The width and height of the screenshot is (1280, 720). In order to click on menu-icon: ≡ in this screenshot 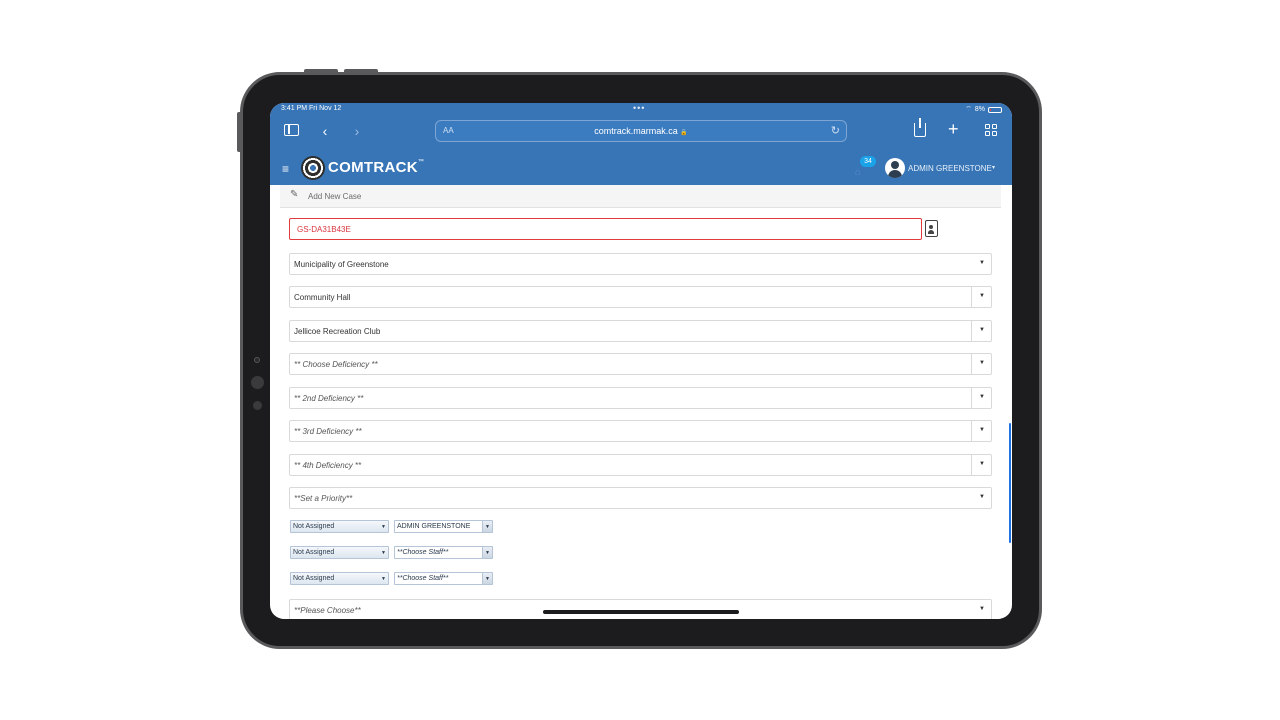, I will do `click(285, 169)`.